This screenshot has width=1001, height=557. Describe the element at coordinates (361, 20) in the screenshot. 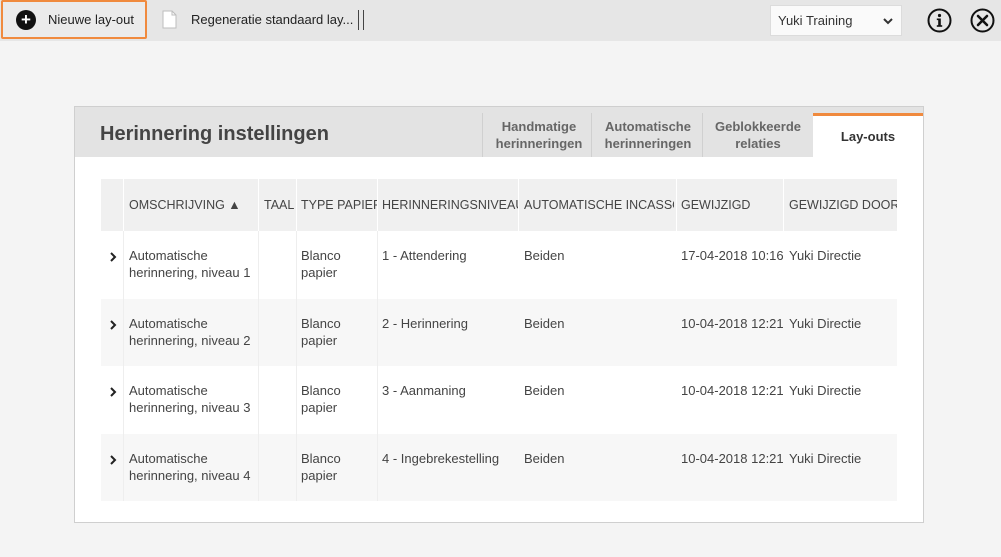

I see `toolbar-separator` at that location.